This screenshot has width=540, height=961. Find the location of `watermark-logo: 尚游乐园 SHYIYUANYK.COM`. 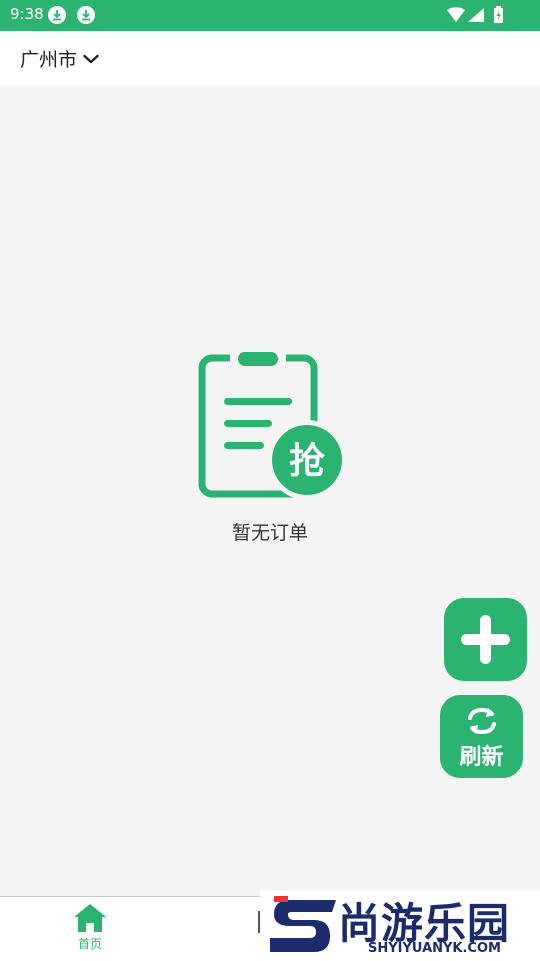

watermark-logo: 尚游乐园 SHYIYUANYK.COM is located at coordinates (400, 925).